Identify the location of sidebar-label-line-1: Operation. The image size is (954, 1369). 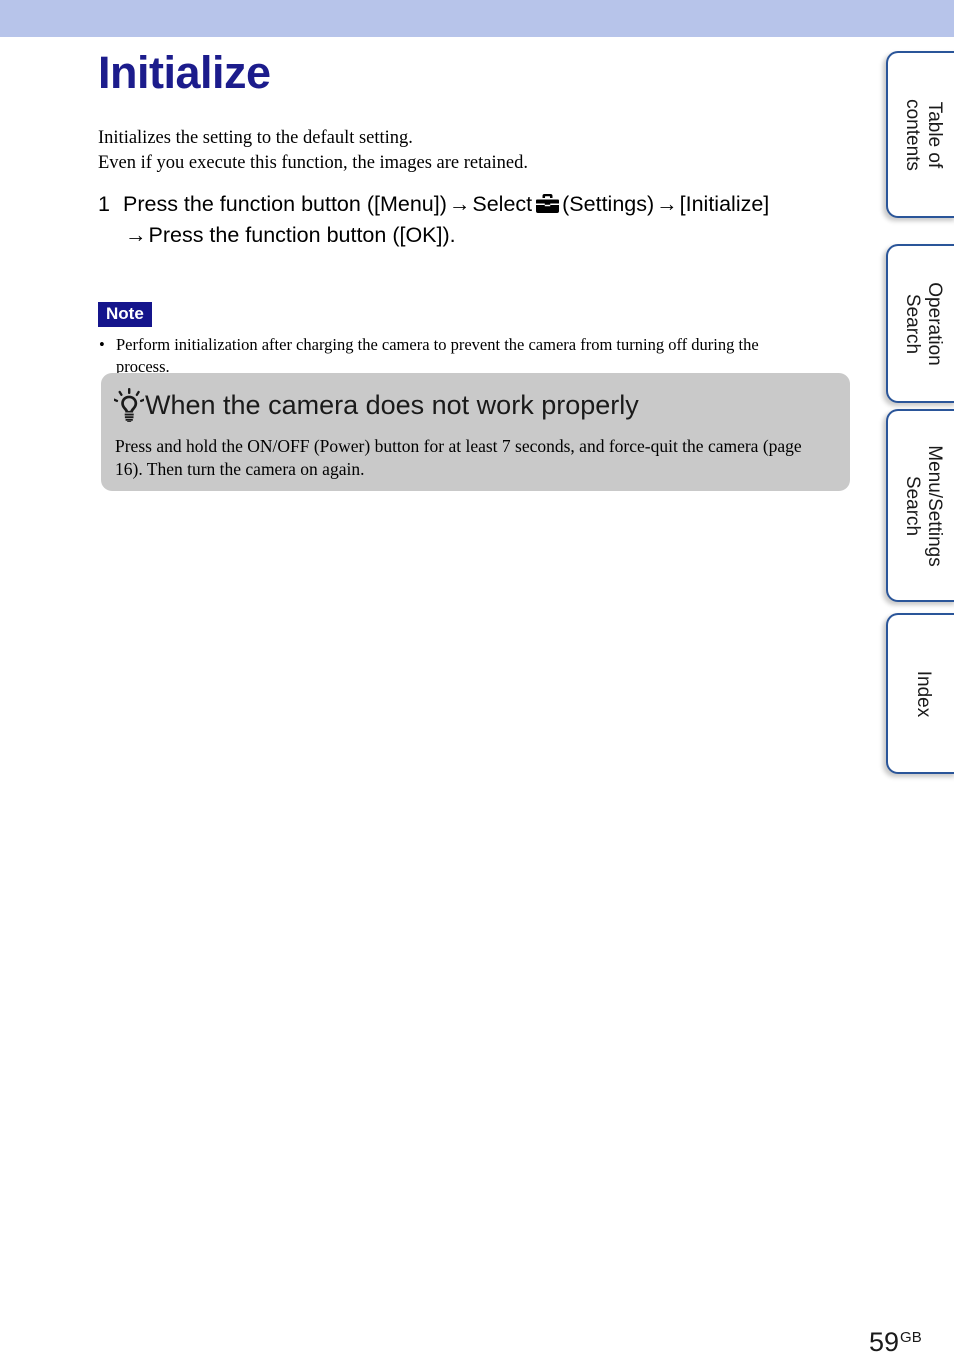
(934, 323).